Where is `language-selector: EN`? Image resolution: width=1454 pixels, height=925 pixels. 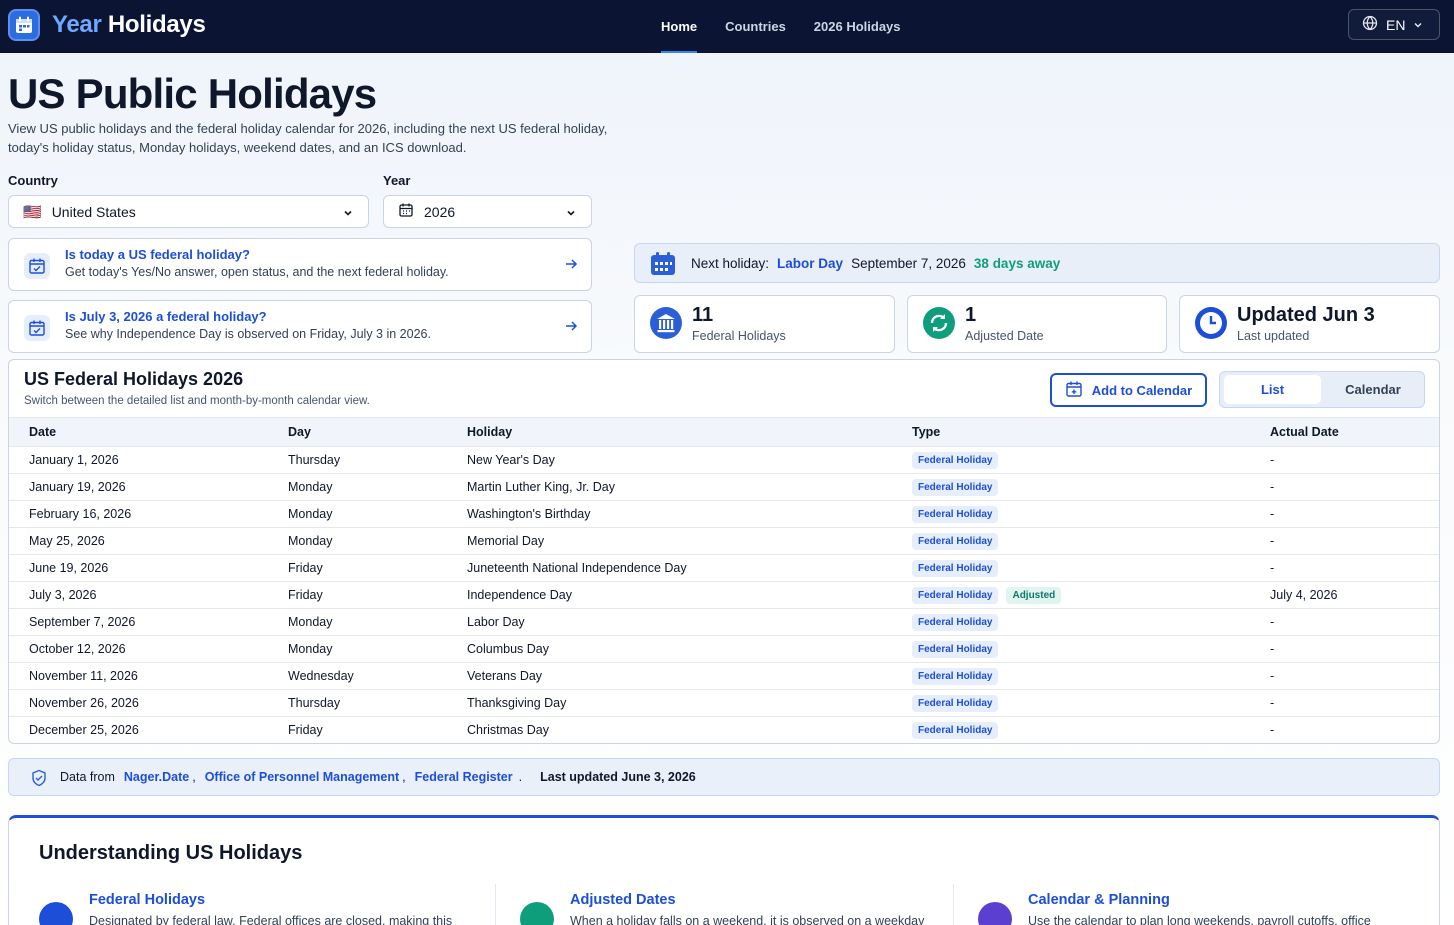 language-selector: EN is located at coordinates (1394, 24).